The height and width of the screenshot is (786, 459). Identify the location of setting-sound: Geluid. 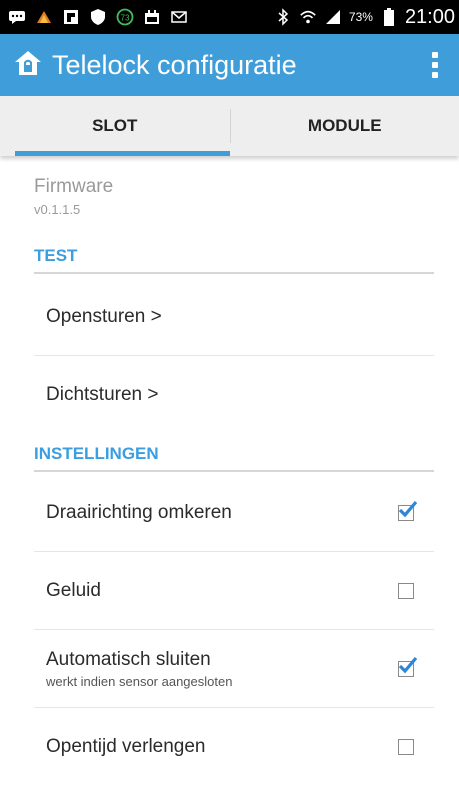
(234, 591).